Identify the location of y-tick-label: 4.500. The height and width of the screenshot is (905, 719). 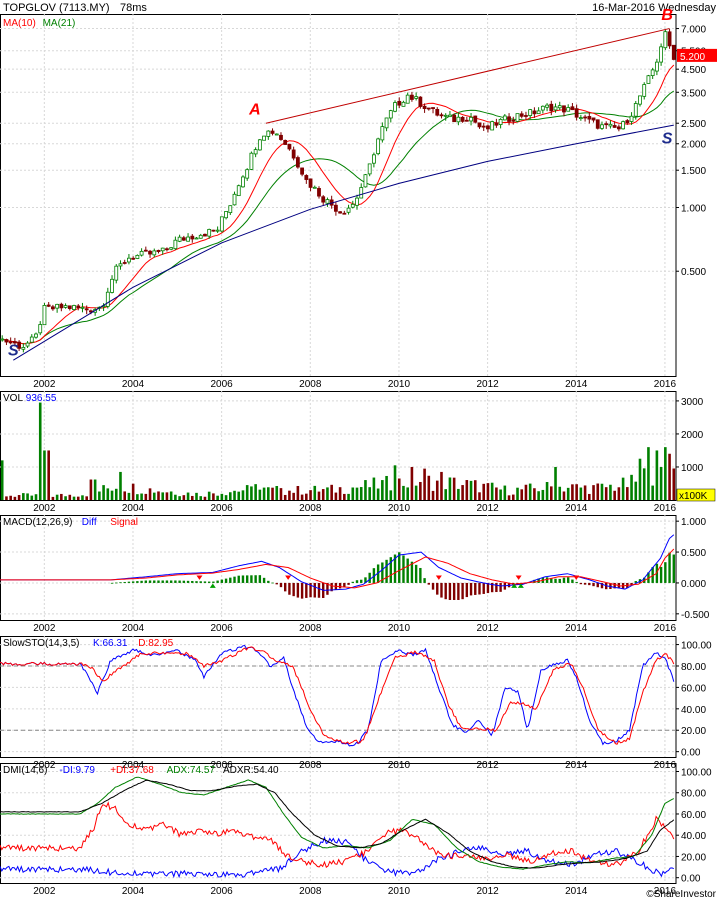
(693, 70).